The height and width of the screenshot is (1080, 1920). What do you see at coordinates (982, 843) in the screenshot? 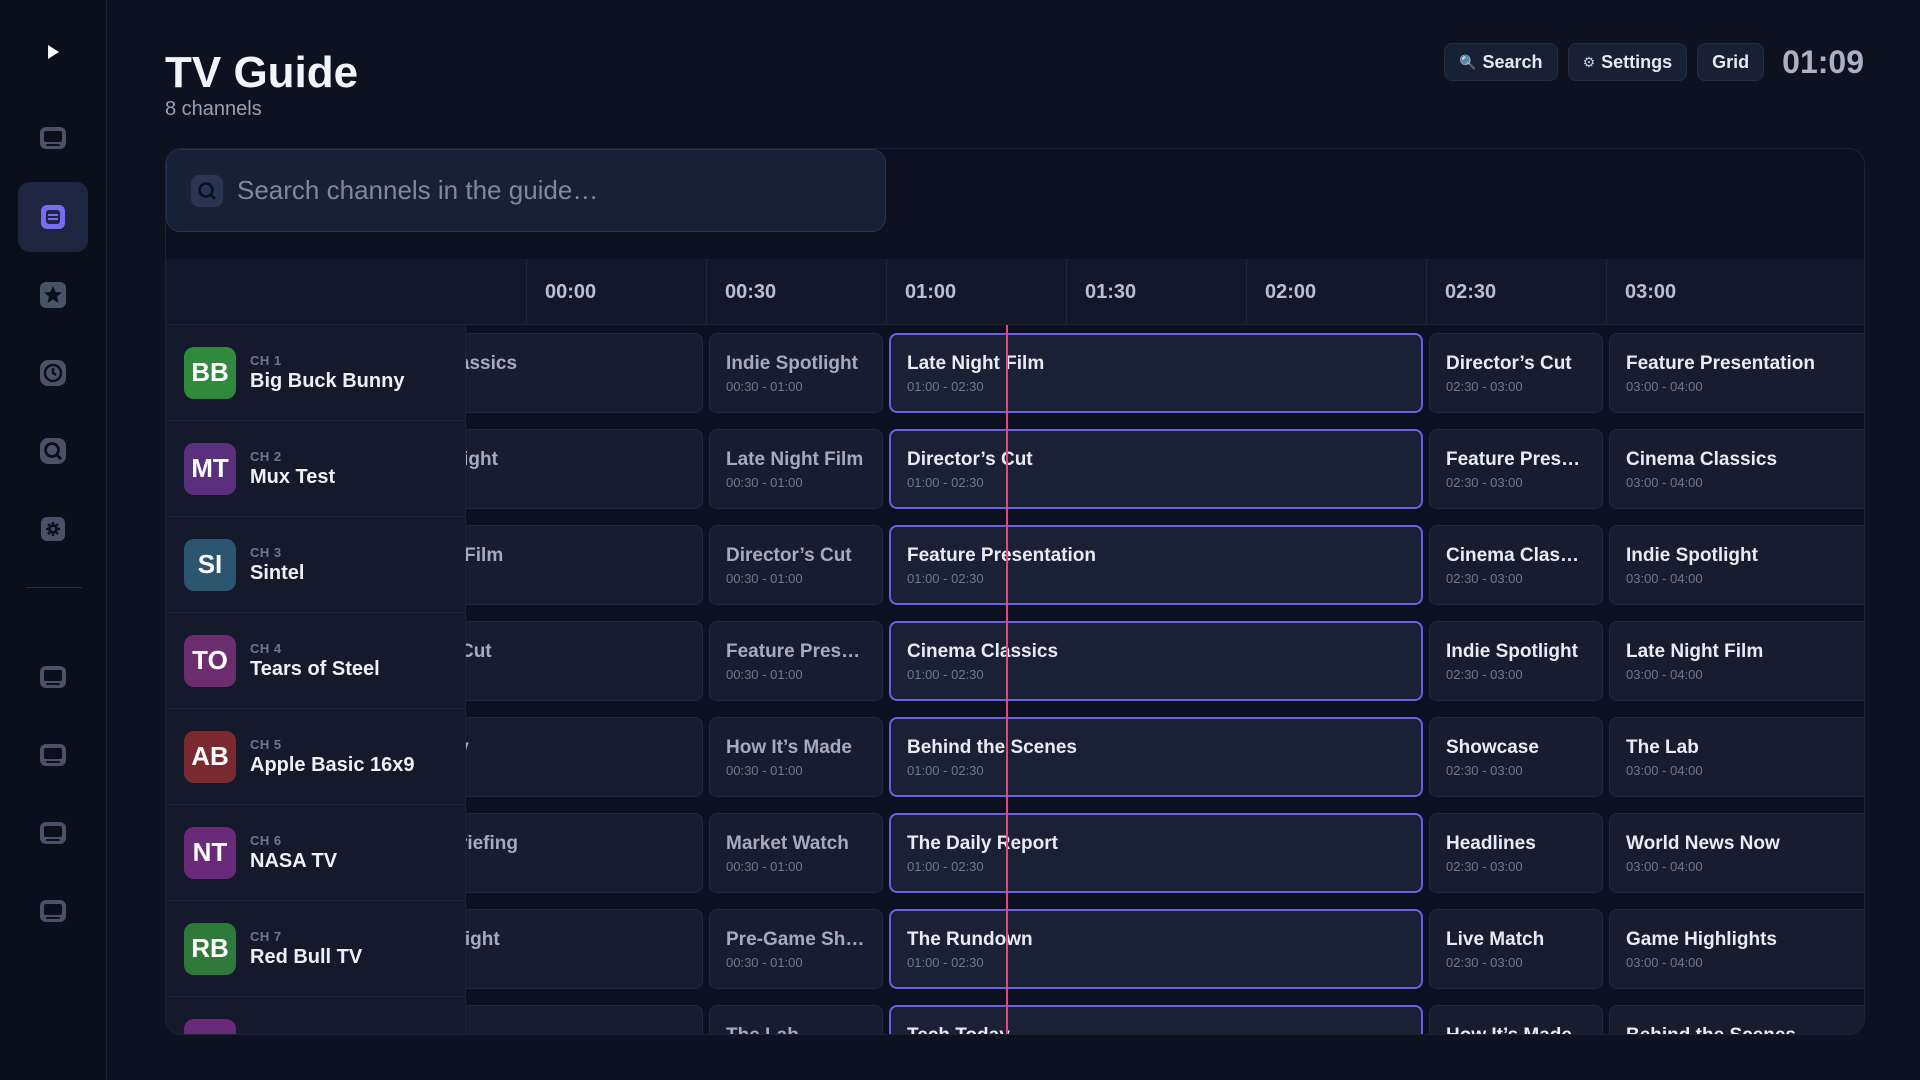
I see `program-title: The Daily Report` at bounding box center [982, 843].